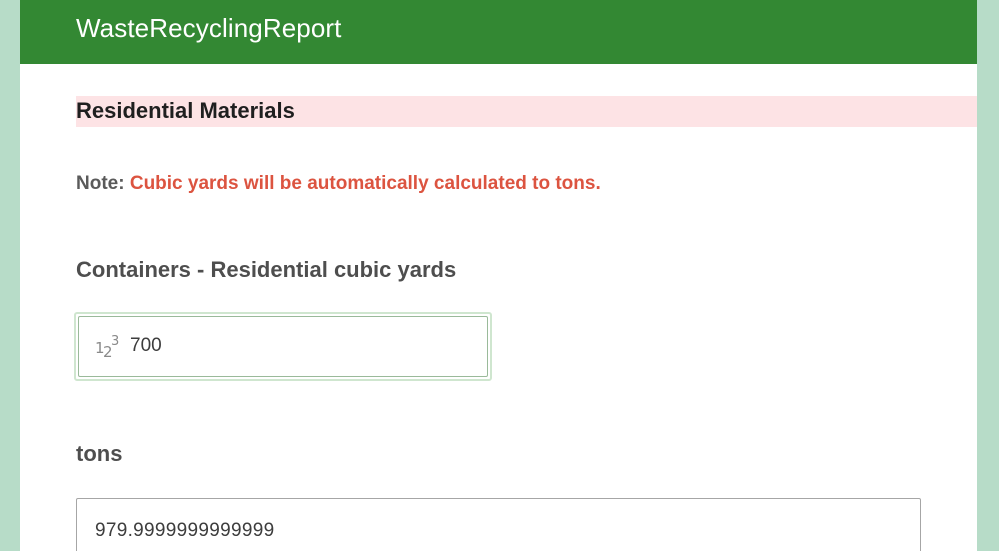  I want to click on numeric-123-icon: 123, so click(107, 347).